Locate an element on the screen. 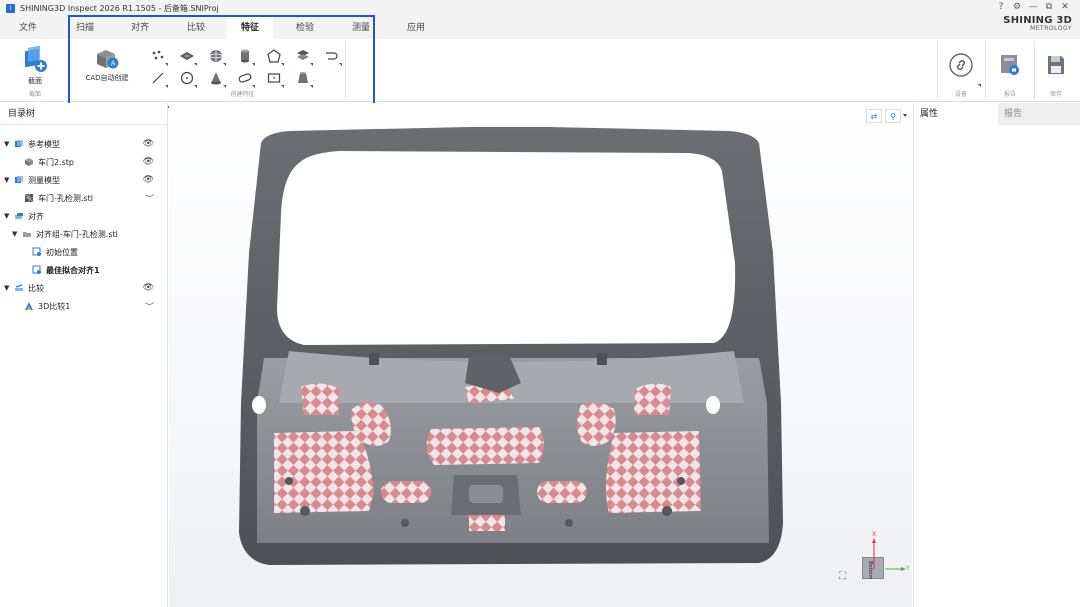  window-controls: ? ⚙ — ⧉ ✕ is located at coordinates (1033, 7).